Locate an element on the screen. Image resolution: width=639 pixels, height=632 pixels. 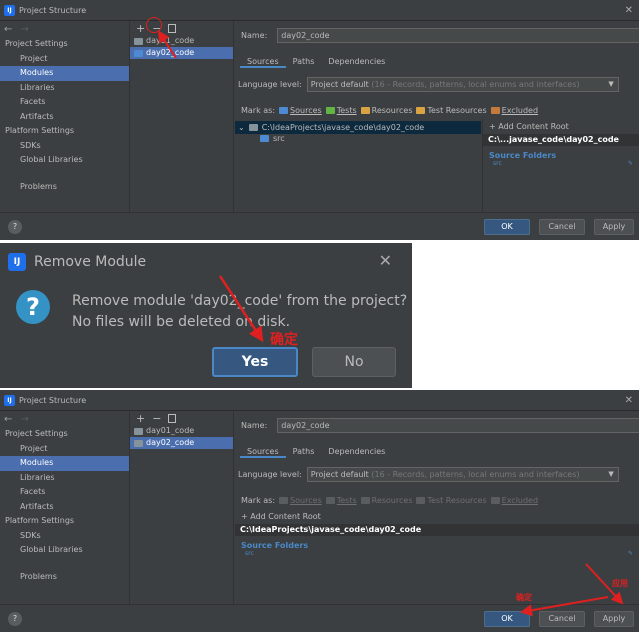
language-level-label: Language level: is located at coordinates (270, 474).